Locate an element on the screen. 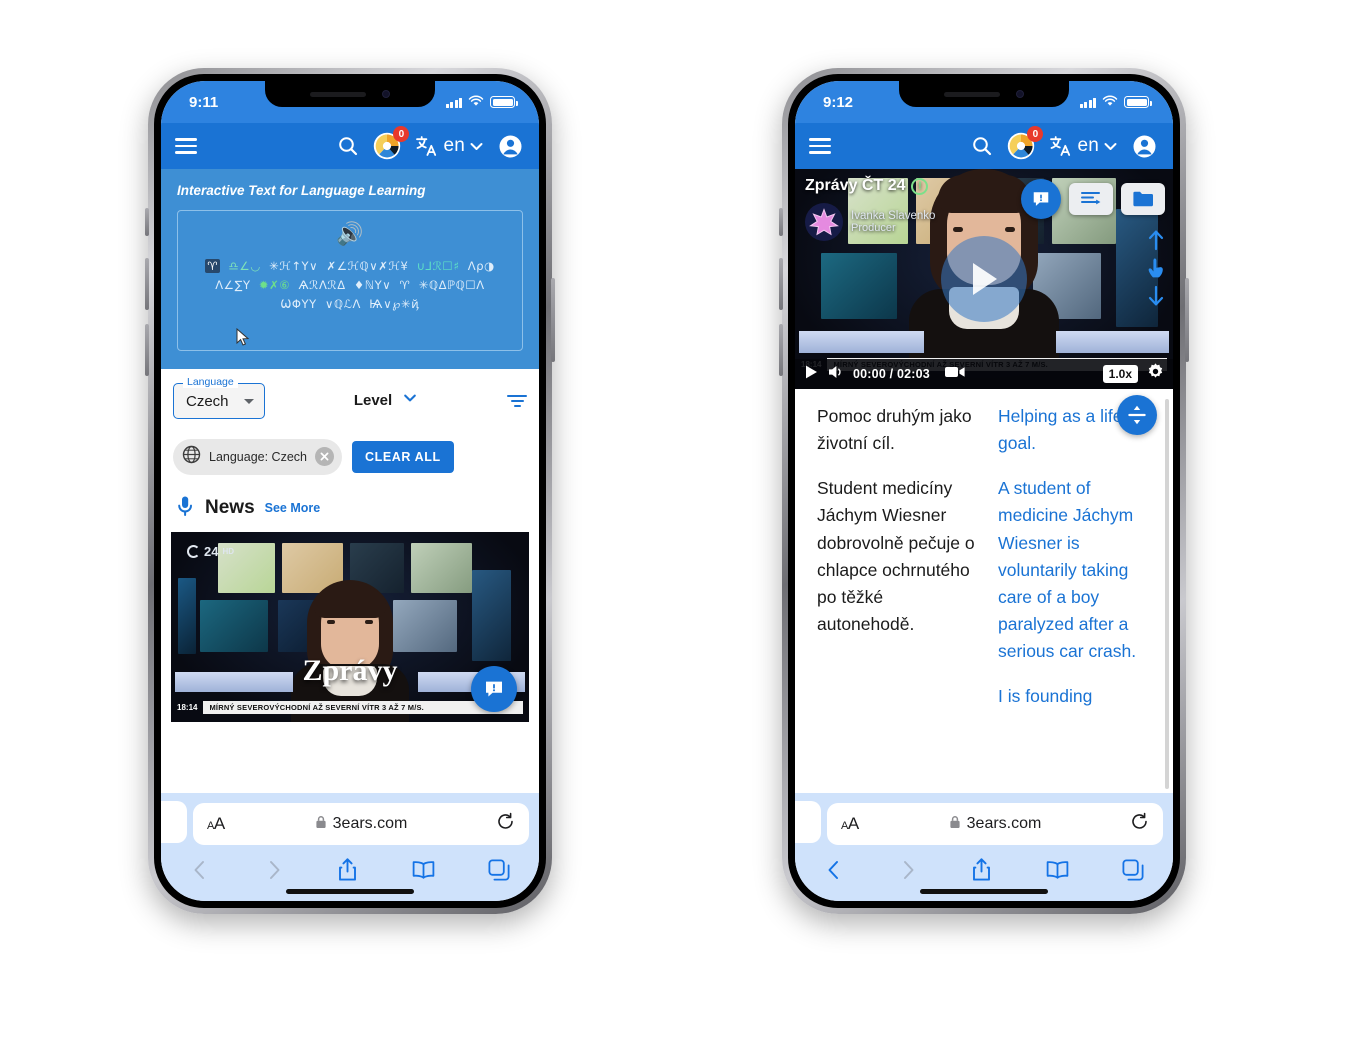  safari-toolbar is located at coordinates (350, 866).